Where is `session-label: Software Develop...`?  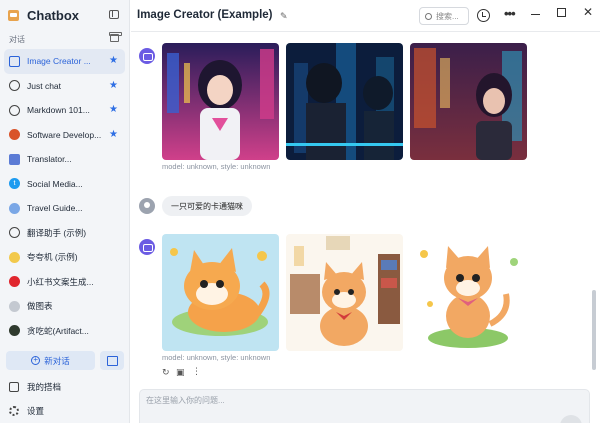
session-label: Software Develop... is located at coordinates (64, 134).